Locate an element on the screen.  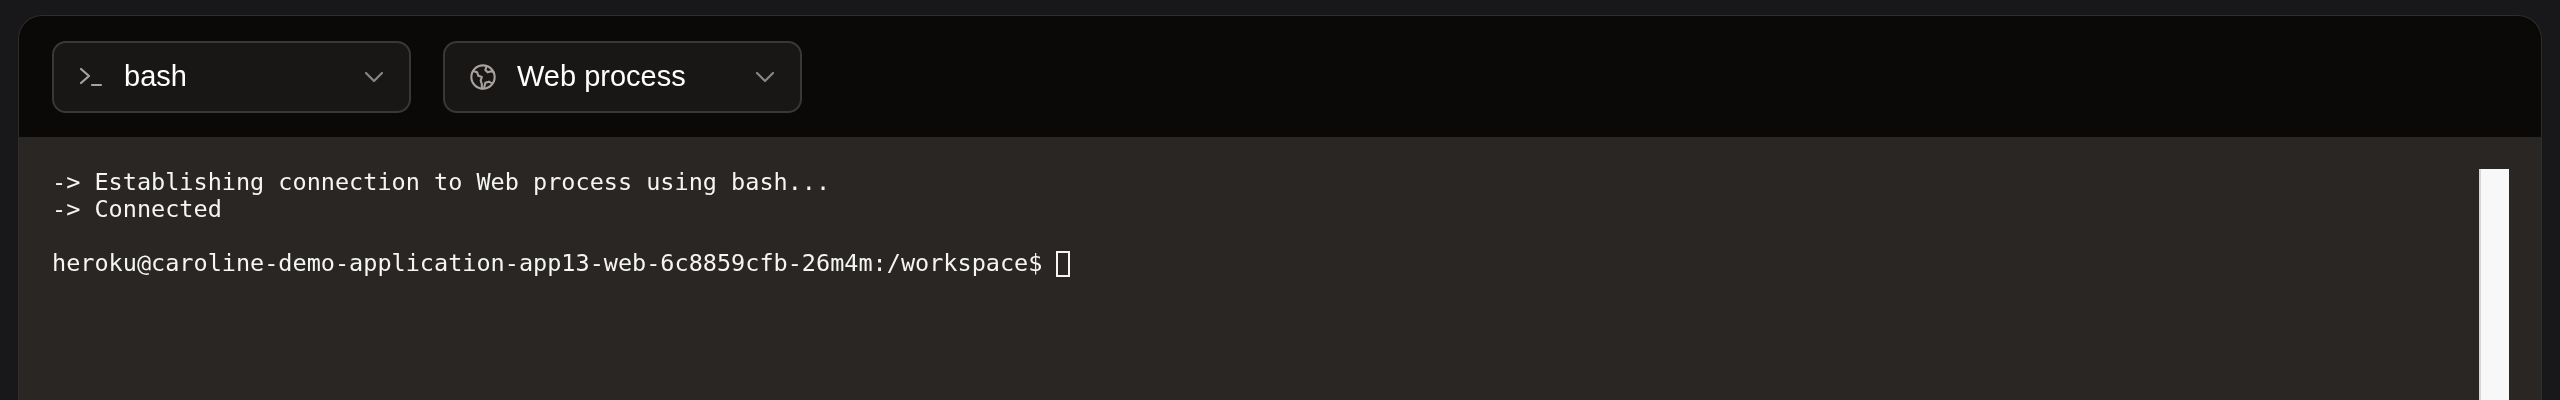
shell-prompt: heroku@caroline-demo-application-app13-web-6c8859cfb-26m4m:/workspace$ is located at coordinates (547, 263).